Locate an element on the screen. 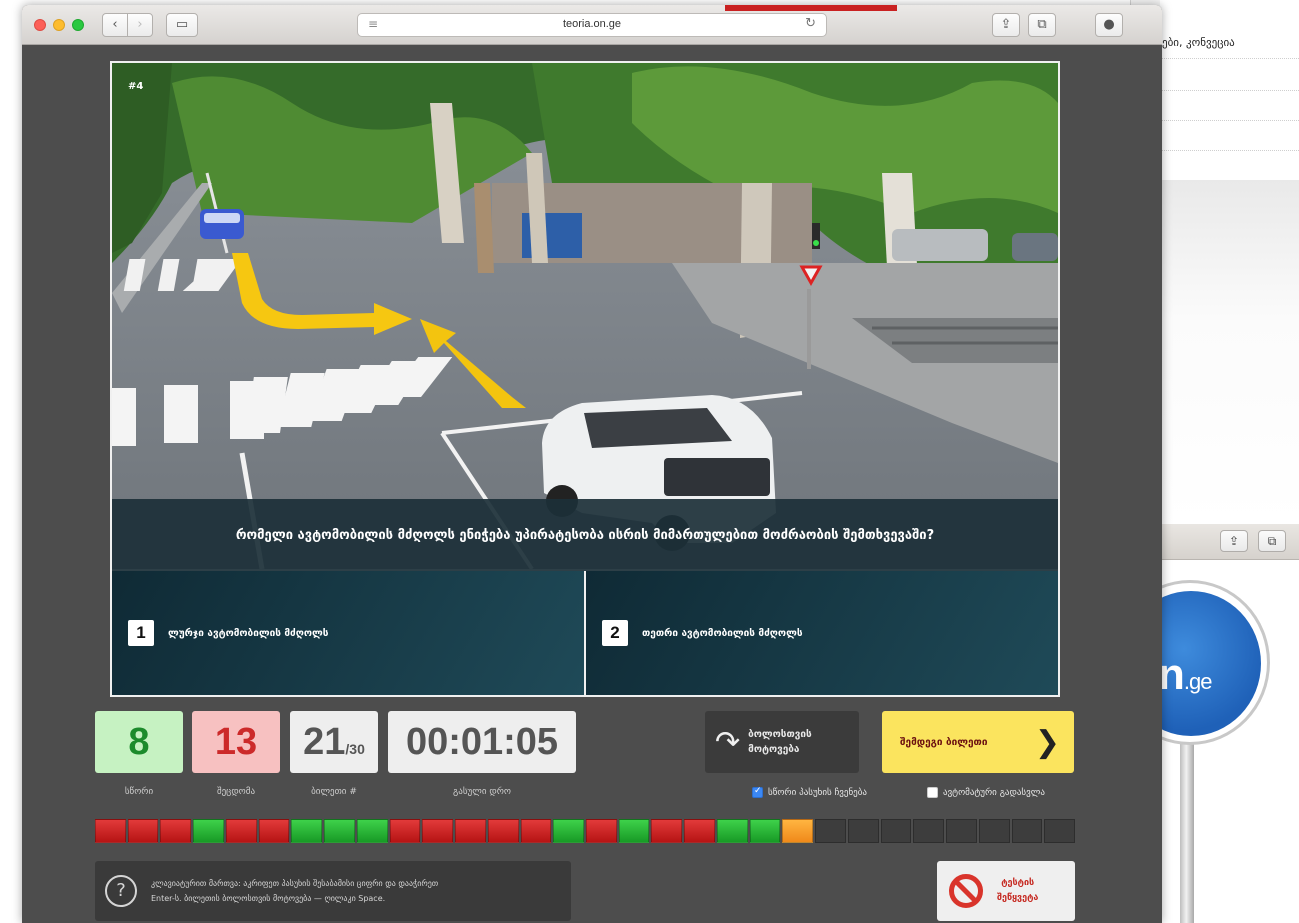 The image size is (1299, 923). chevron-right-icon: ❯ is located at coordinates (1047, 742).